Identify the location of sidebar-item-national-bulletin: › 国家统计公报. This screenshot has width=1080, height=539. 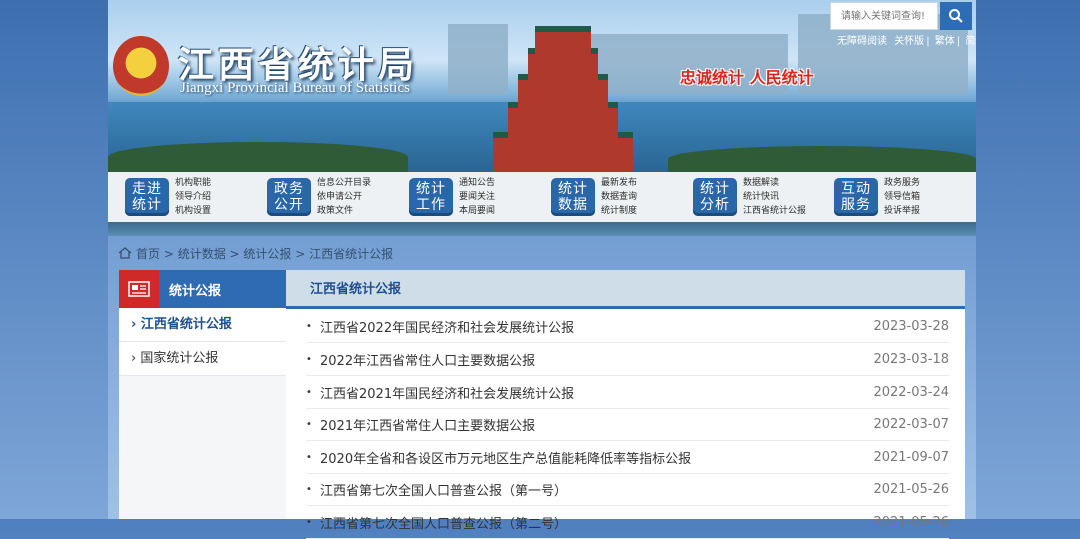
(202, 359).